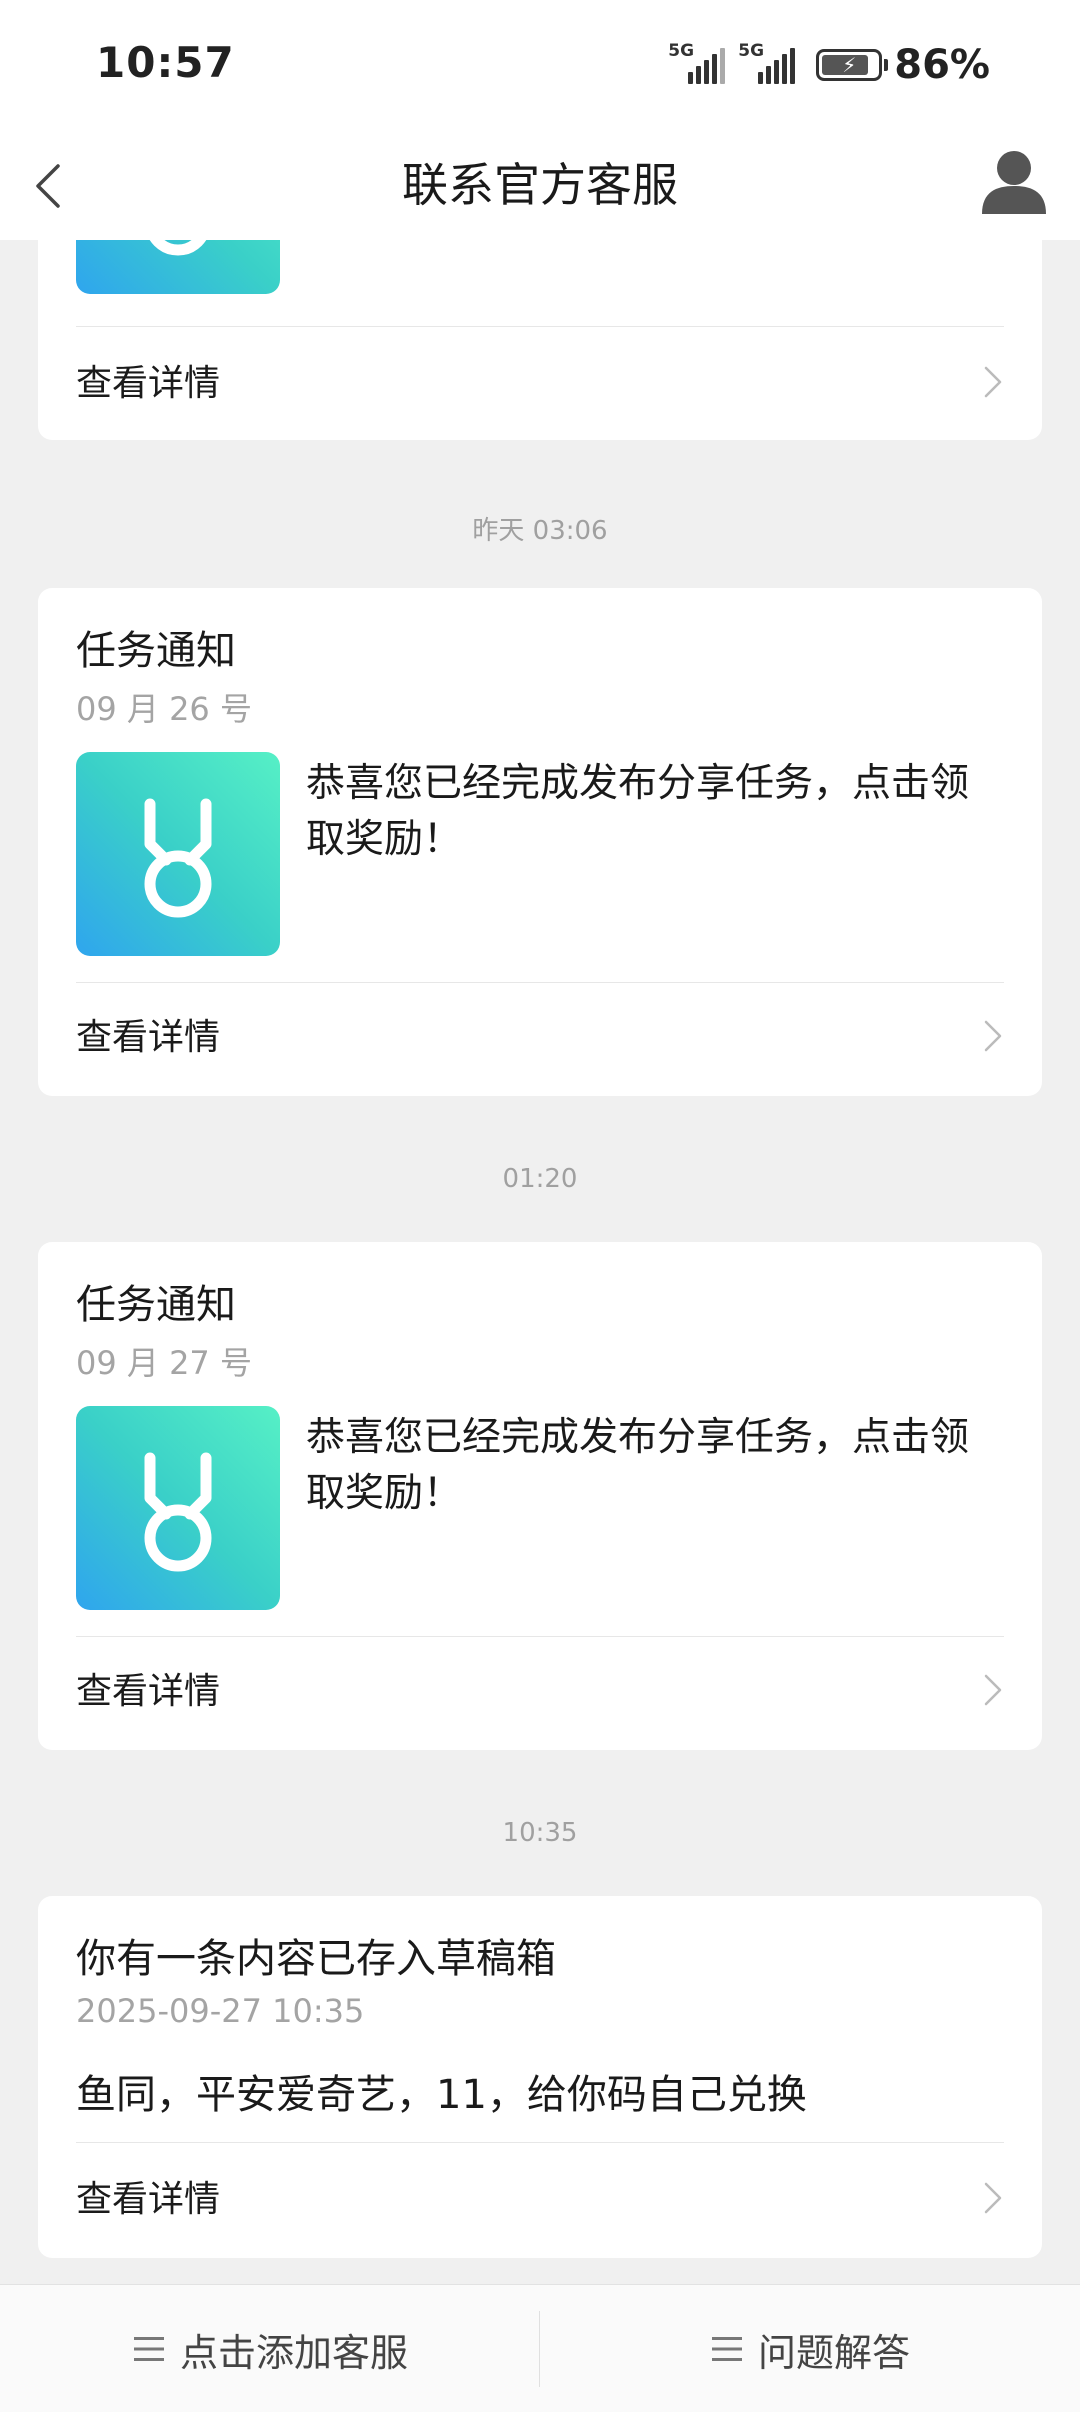  What do you see at coordinates (220, 2011) in the screenshot?
I see `card-date: 2025-09-27 10:35` at bounding box center [220, 2011].